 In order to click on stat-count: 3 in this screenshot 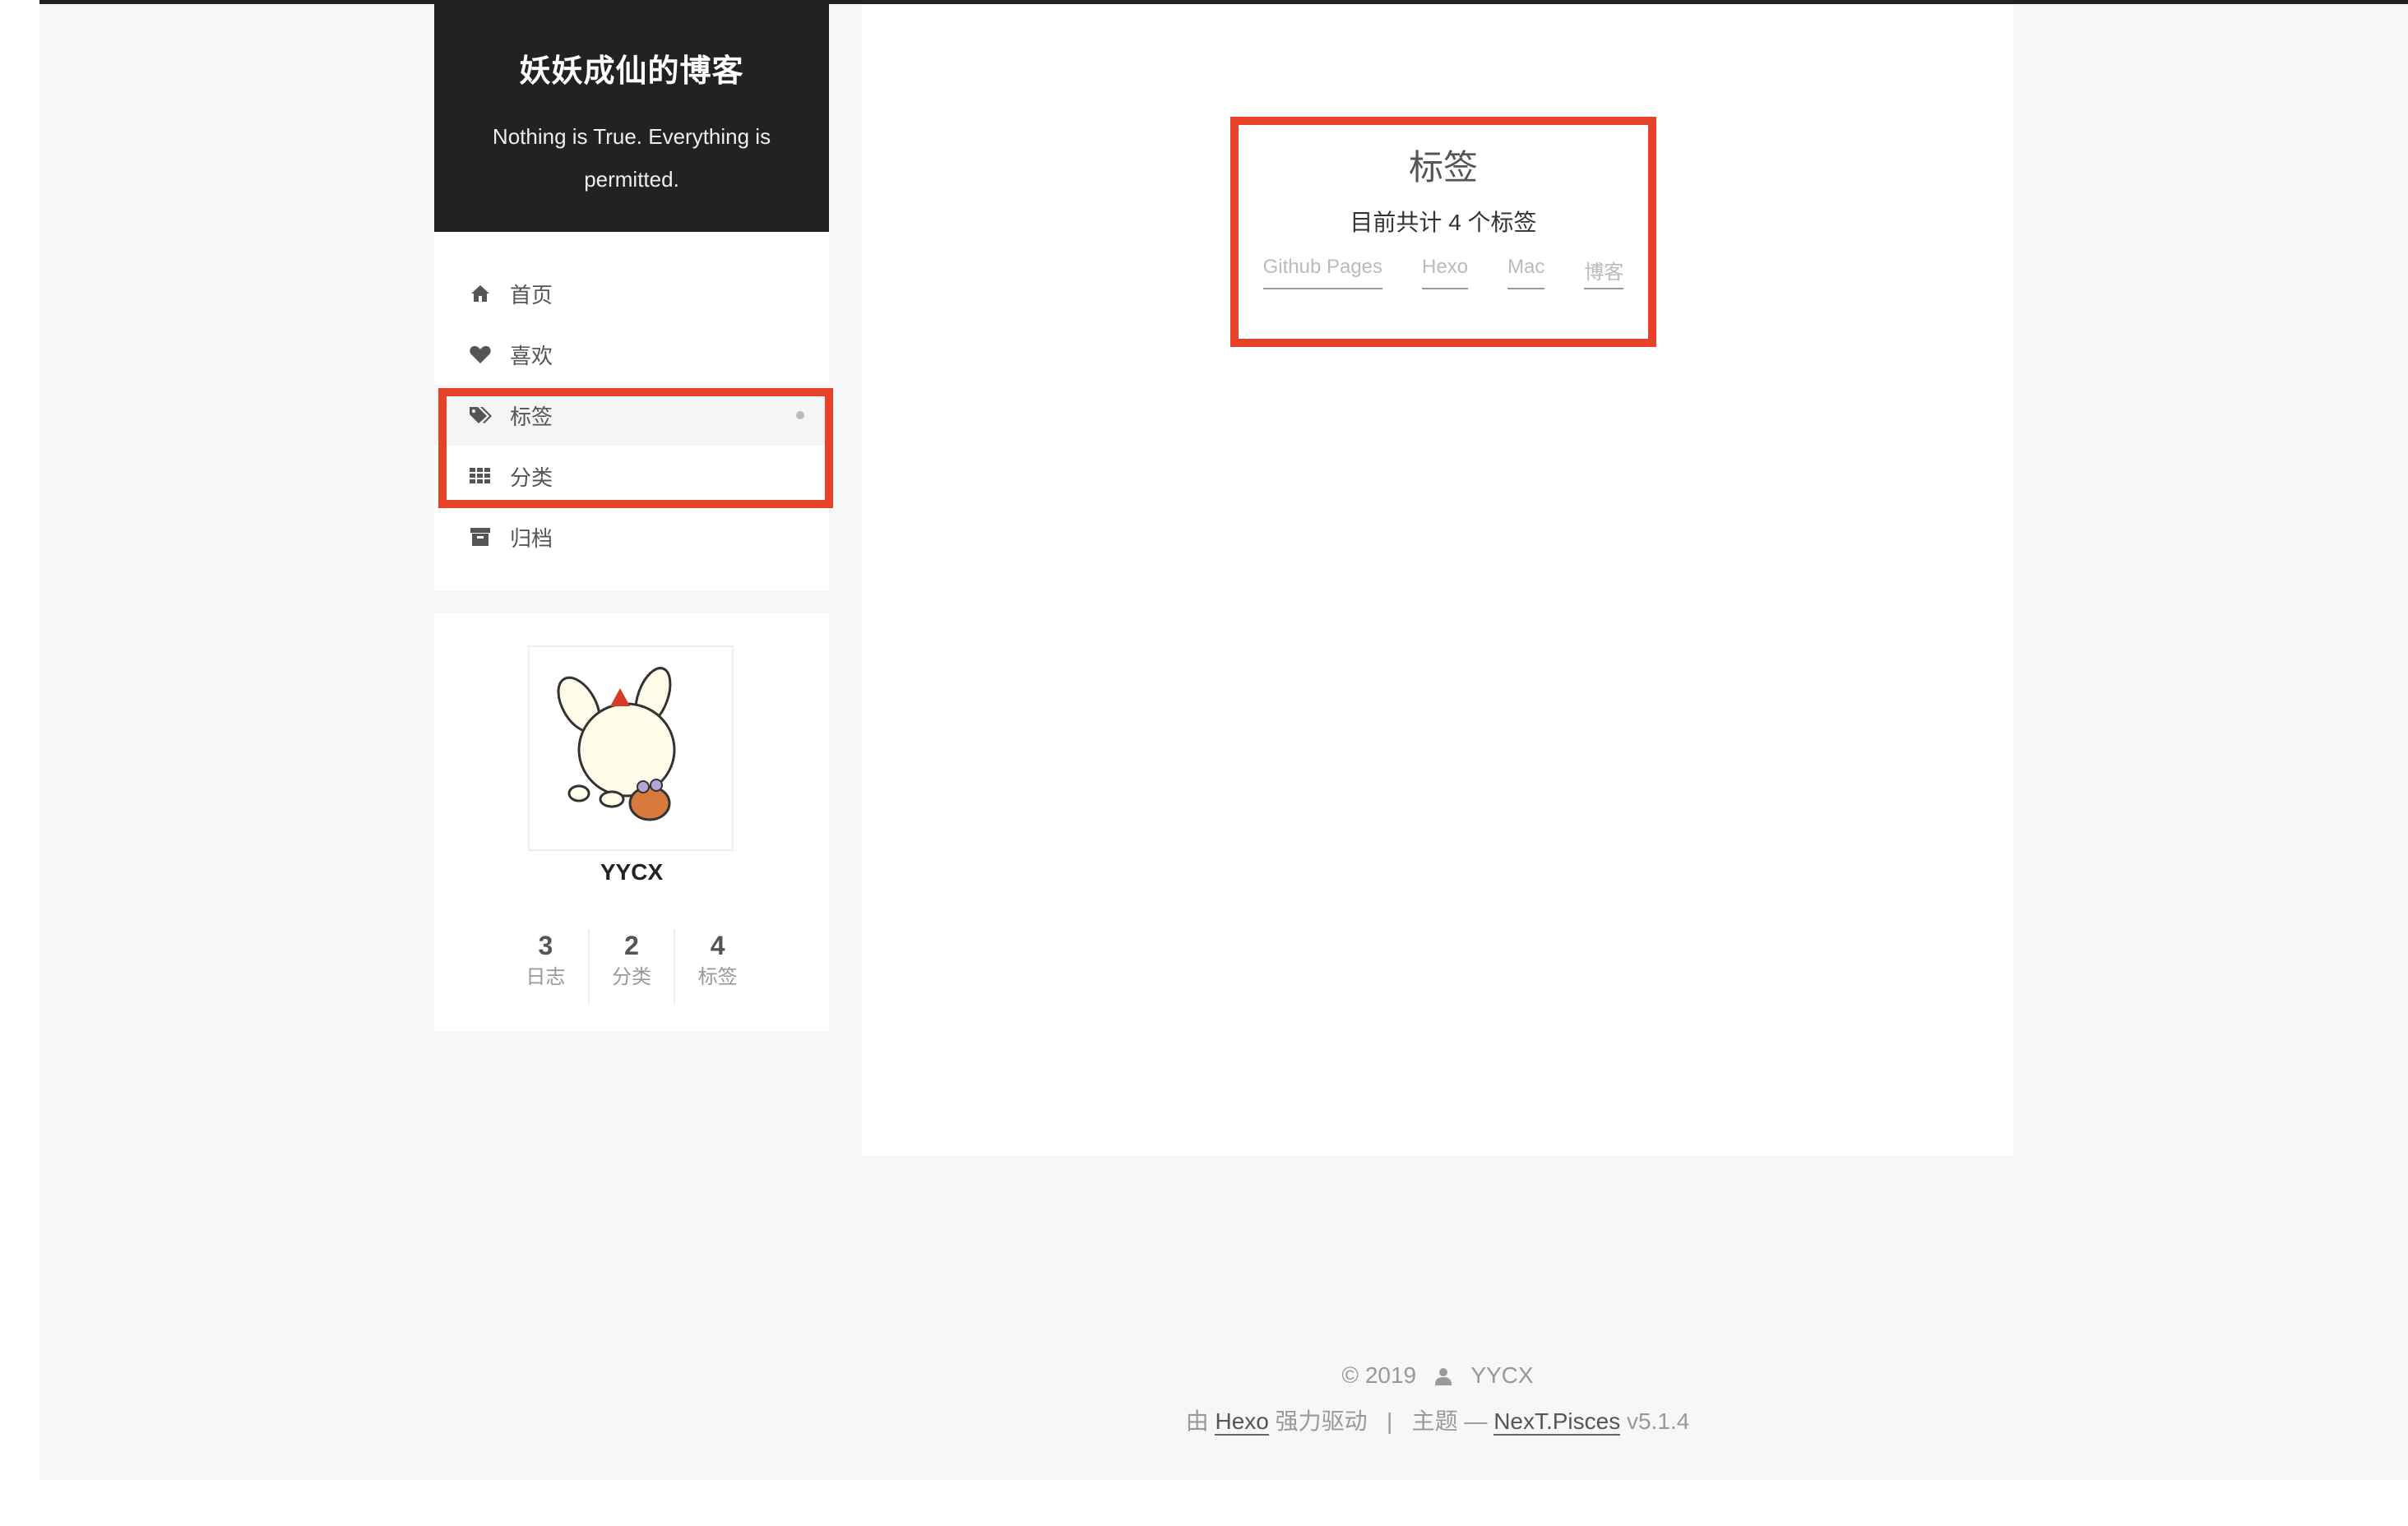, I will do `click(545, 945)`.